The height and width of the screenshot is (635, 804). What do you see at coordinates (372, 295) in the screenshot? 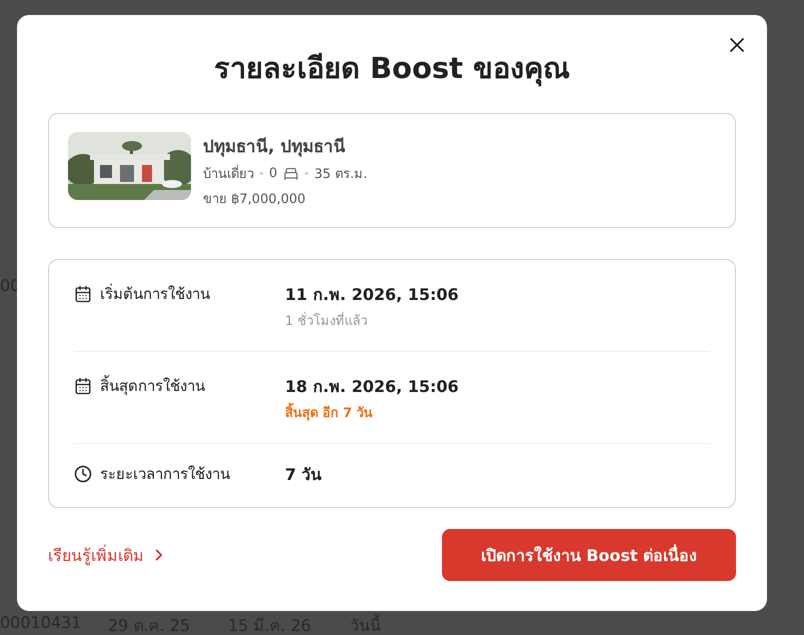
I see `detail-value: 11 ก.พ. 2026, 15:06` at bounding box center [372, 295].